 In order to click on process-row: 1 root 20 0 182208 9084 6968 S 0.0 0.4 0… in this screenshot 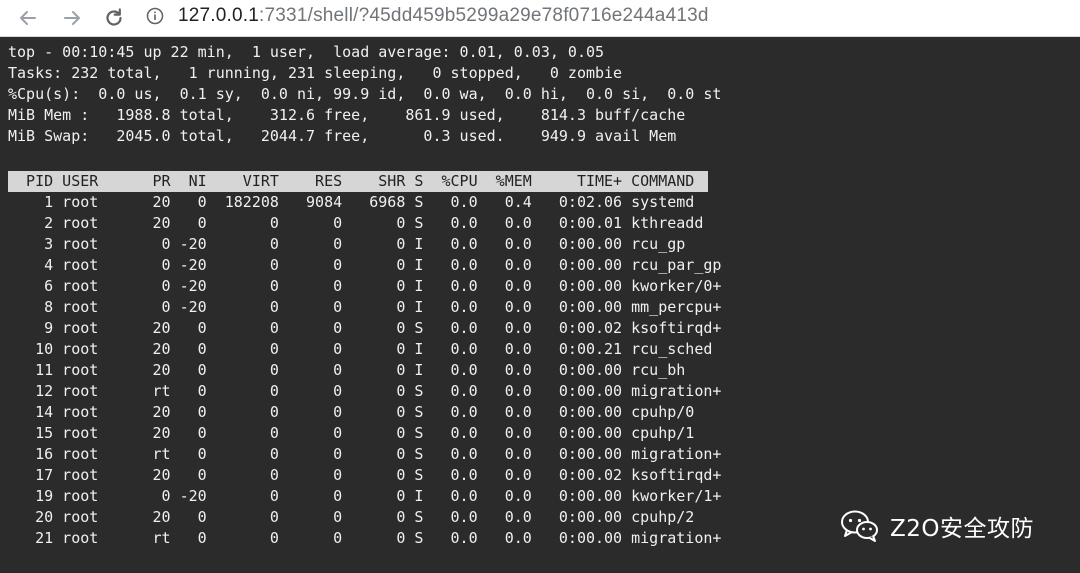, I will do `click(351, 202)`.